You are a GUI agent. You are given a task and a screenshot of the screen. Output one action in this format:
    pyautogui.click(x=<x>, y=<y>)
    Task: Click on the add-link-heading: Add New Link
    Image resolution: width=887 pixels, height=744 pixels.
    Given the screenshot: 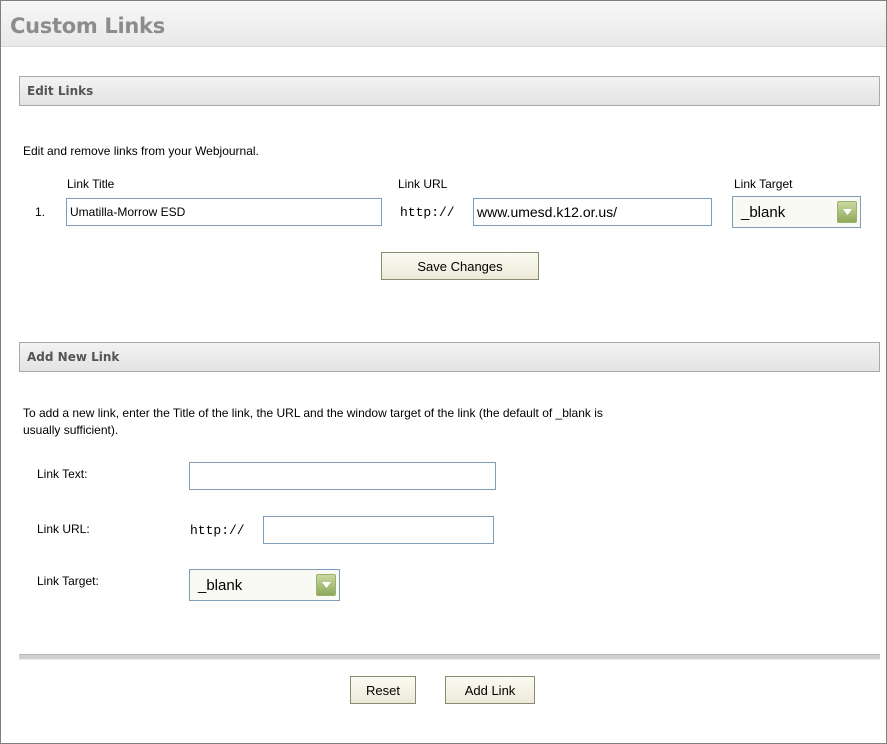 What is the action you would take?
    pyautogui.click(x=73, y=357)
    